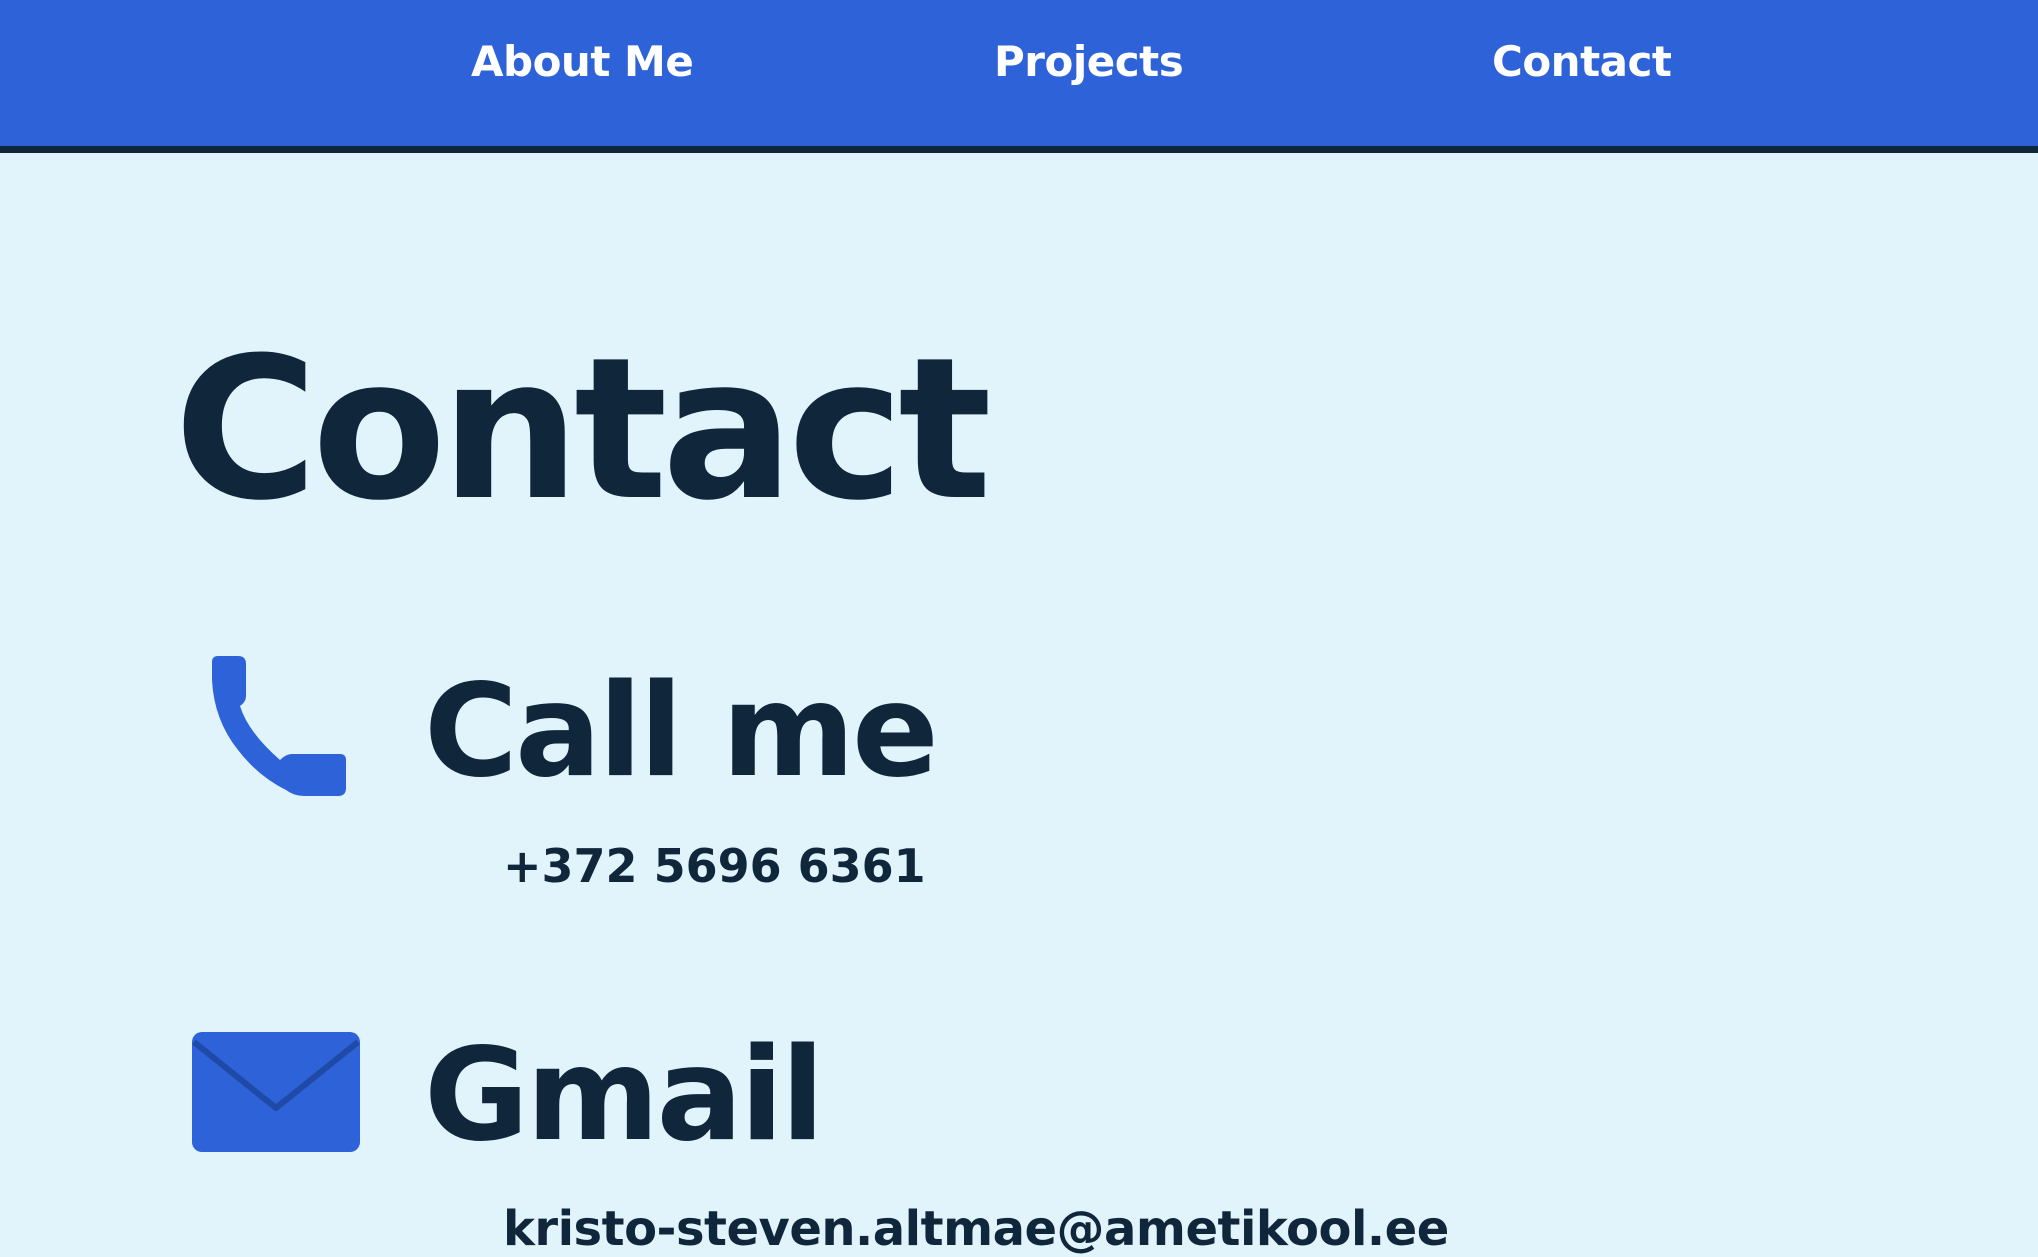  Describe the element at coordinates (1089, 62) in the screenshot. I see `nav-link-projects: Projects` at that location.